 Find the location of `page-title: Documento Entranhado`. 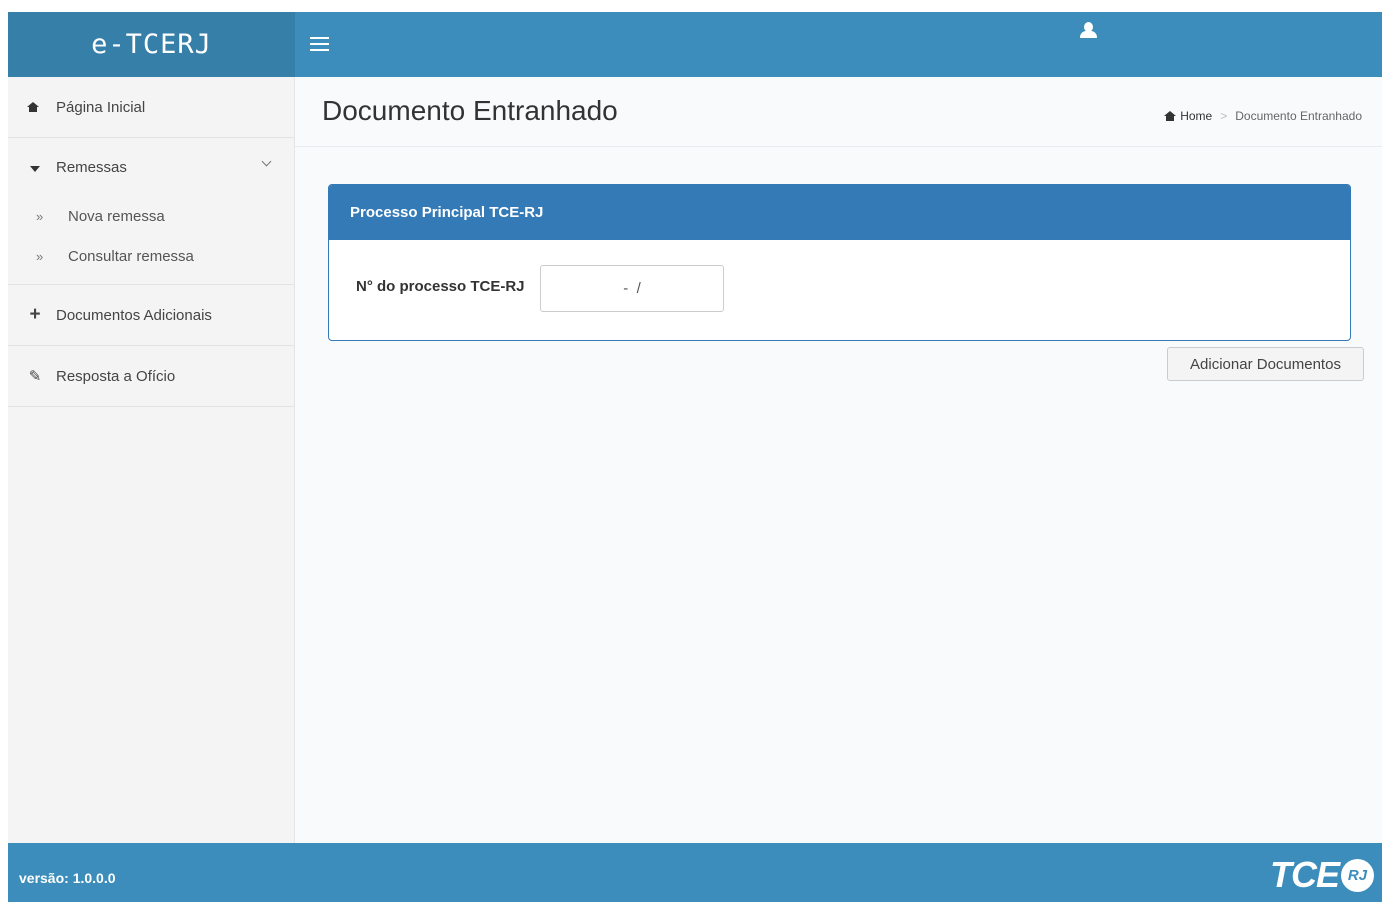

page-title: Documento Entranhado is located at coordinates (470, 110).